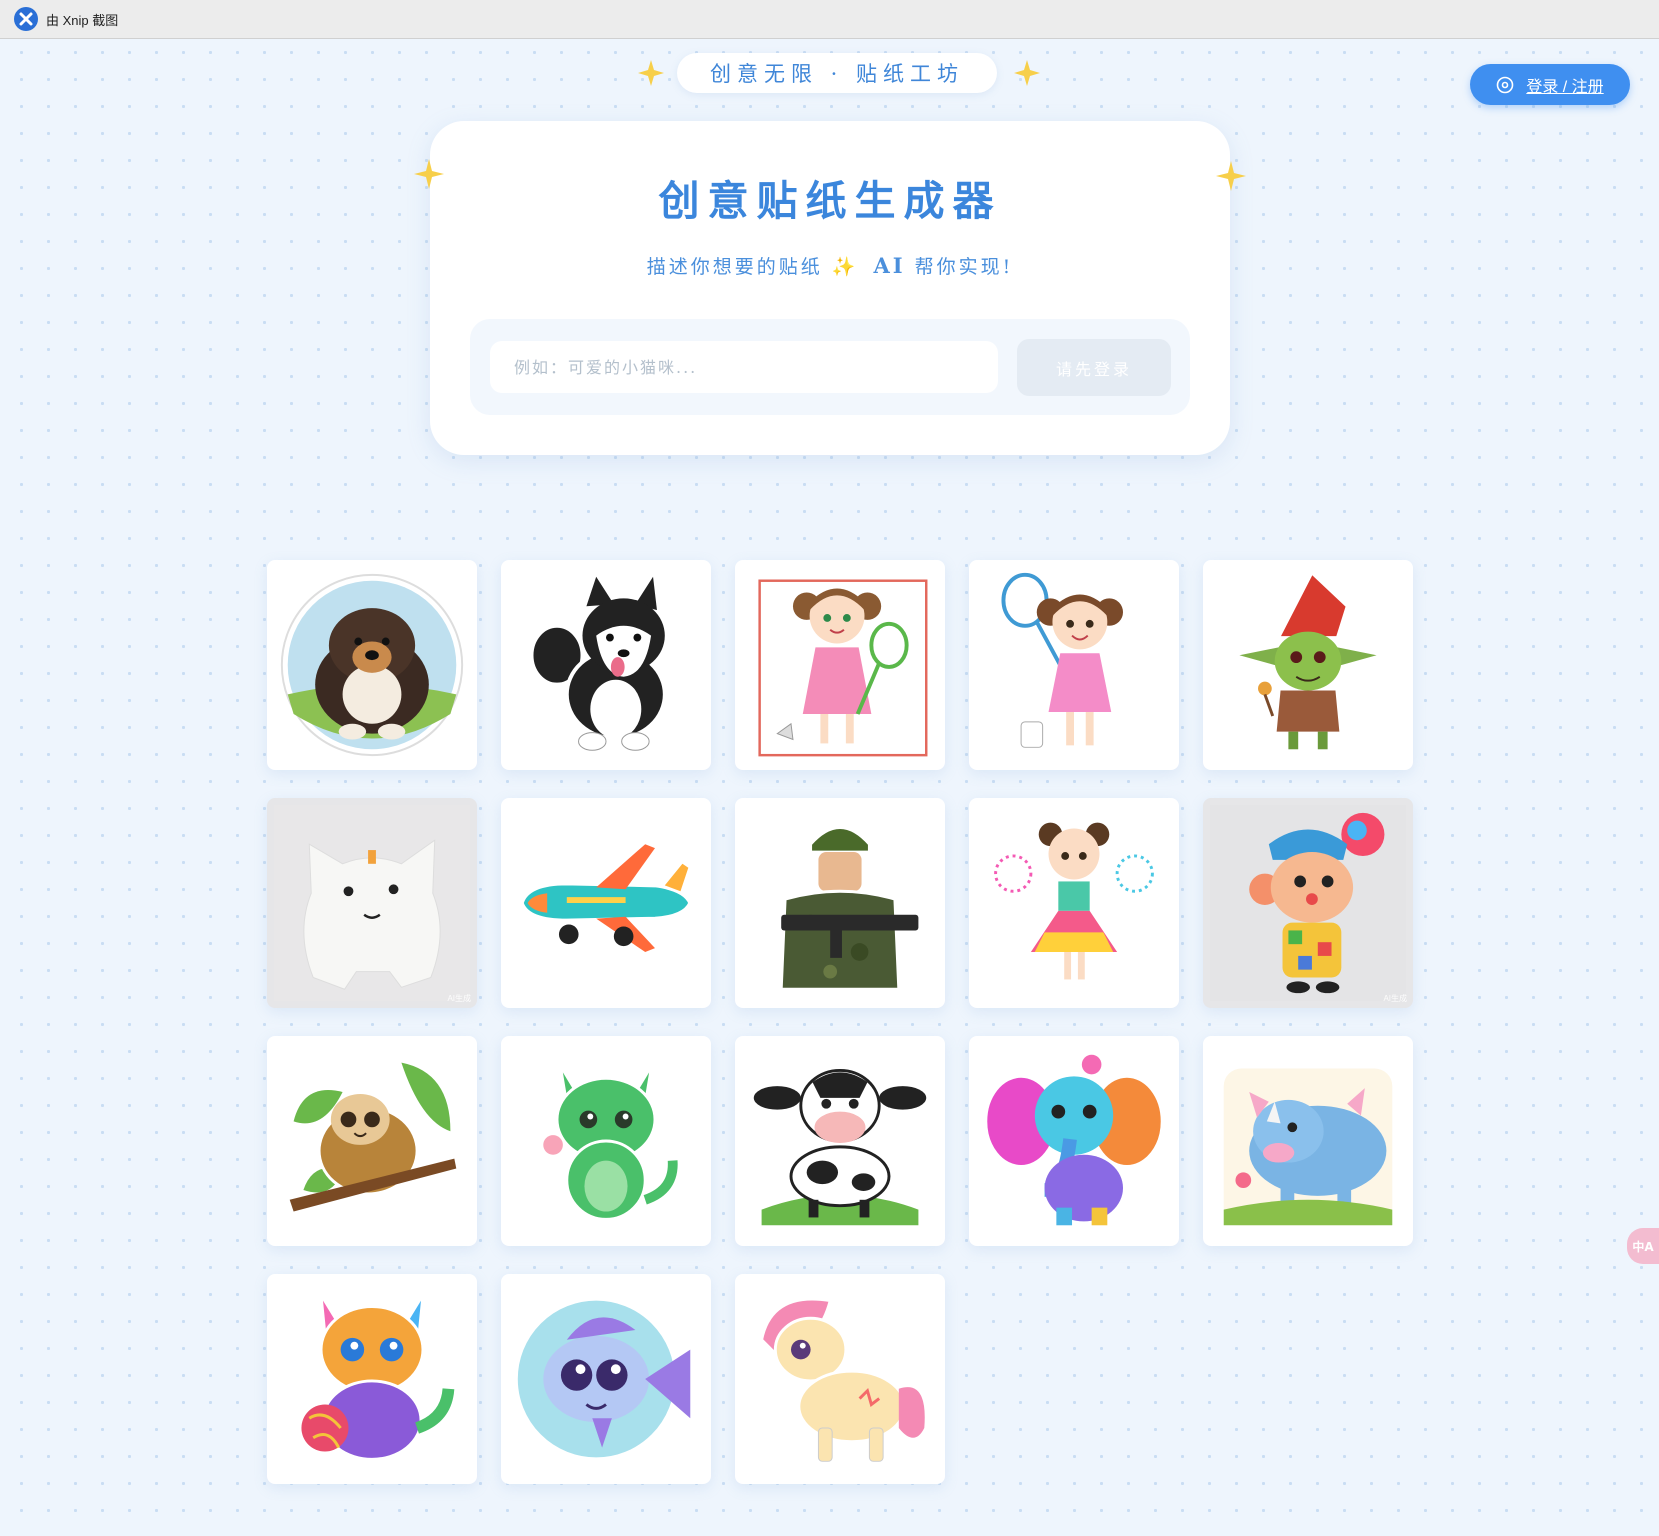 This screenshot has height=1536, width=1659. Describe the element at coordinates (889, 265) in the screenshot. I see `subtitle-ai: AI` at that location.